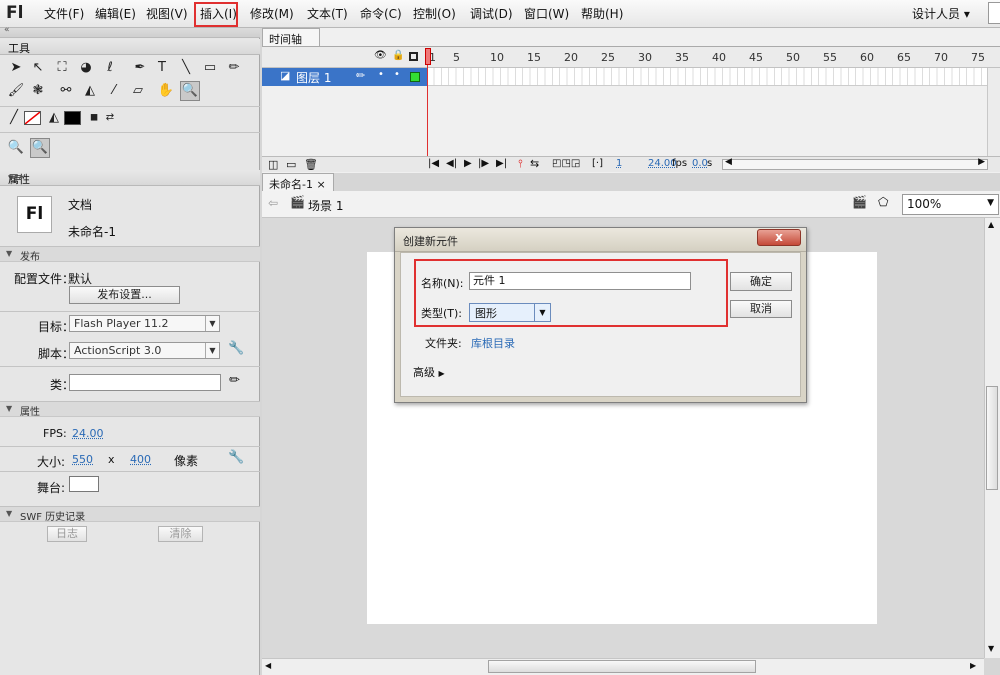 The height and width of the screenshot is (675, 1000). Describe the element at coordinates (162, 68) in the screenshot. I see `text-tool-icon: T` at that location.